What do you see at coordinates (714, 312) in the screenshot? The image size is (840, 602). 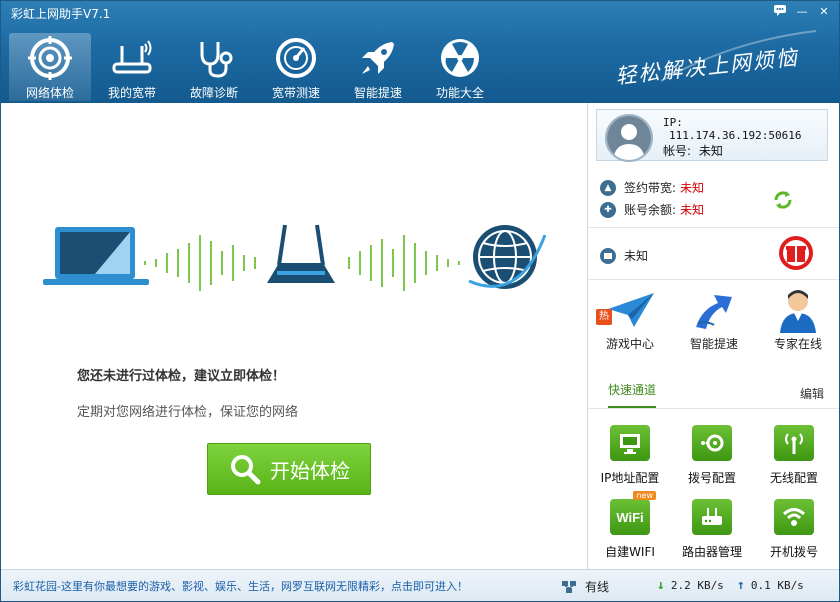 I see `arrow-boost-icon` at bounding box center [714, 312].